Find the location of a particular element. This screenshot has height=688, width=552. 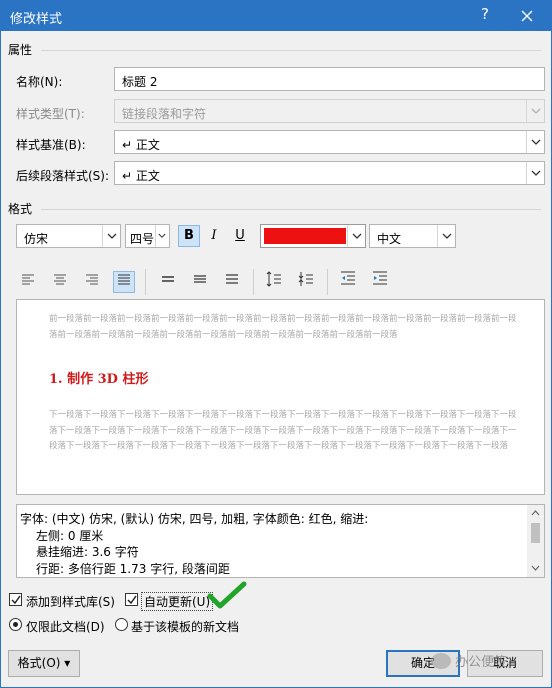

chat-bubble-icon is located at coordinates (441, 660).